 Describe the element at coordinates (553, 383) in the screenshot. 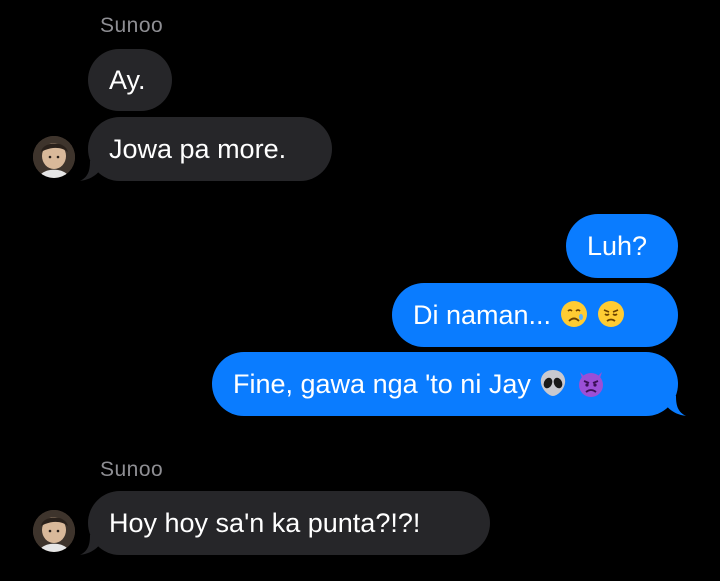

I see `alien-icon` at that location.